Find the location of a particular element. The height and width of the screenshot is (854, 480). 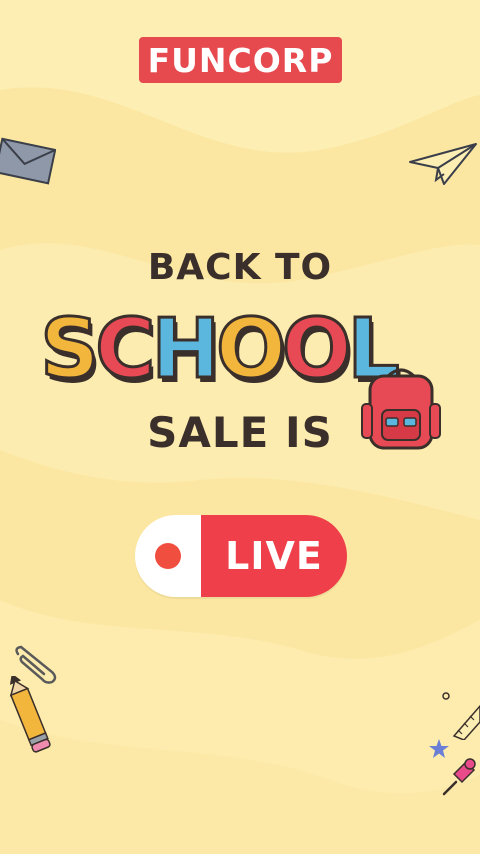

star-icon is located at coordinates (439, 748).